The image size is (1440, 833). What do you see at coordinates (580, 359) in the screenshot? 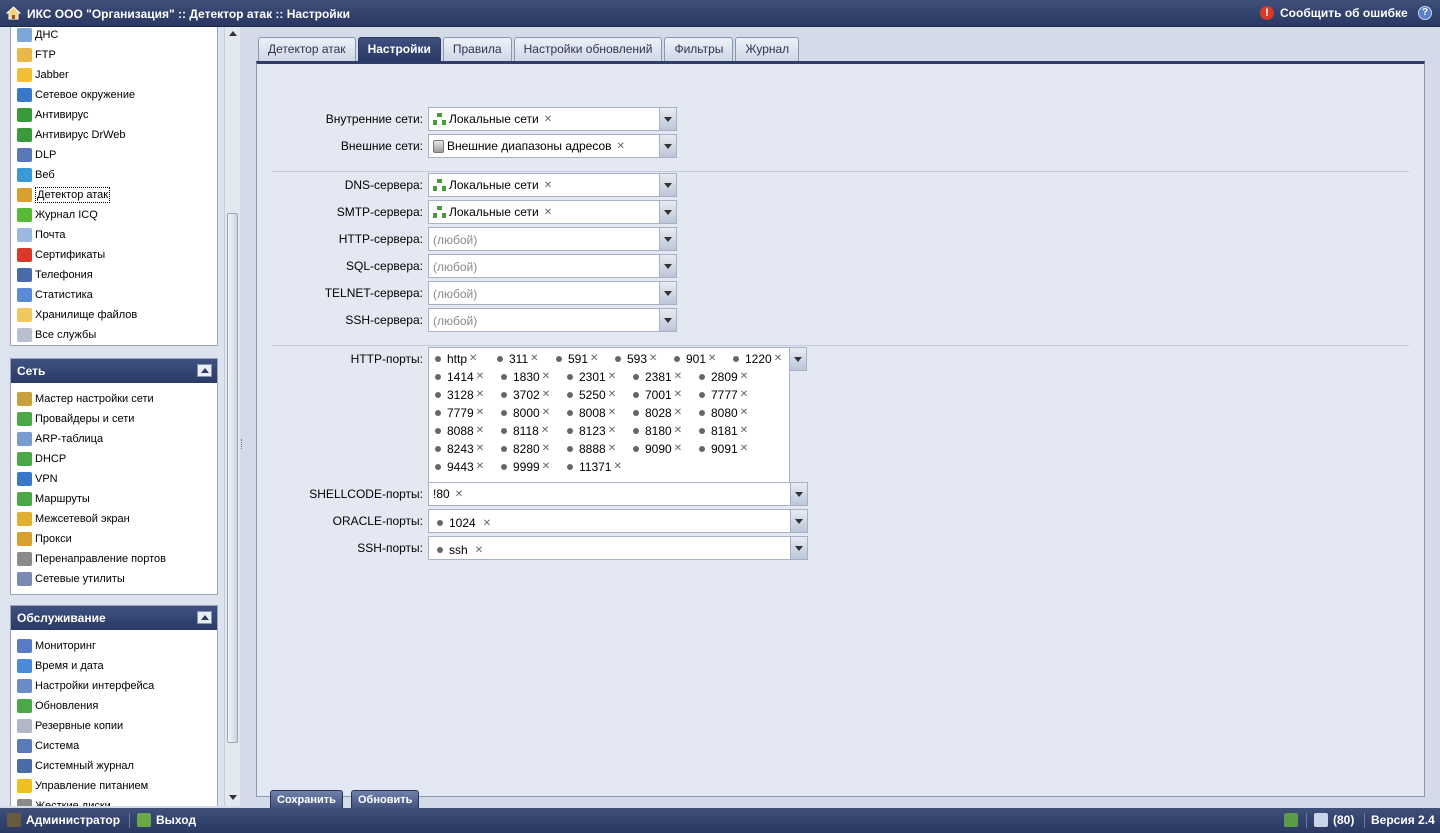
I see `http-port-tag: 591 ✕` at bounding box center [580, 359].